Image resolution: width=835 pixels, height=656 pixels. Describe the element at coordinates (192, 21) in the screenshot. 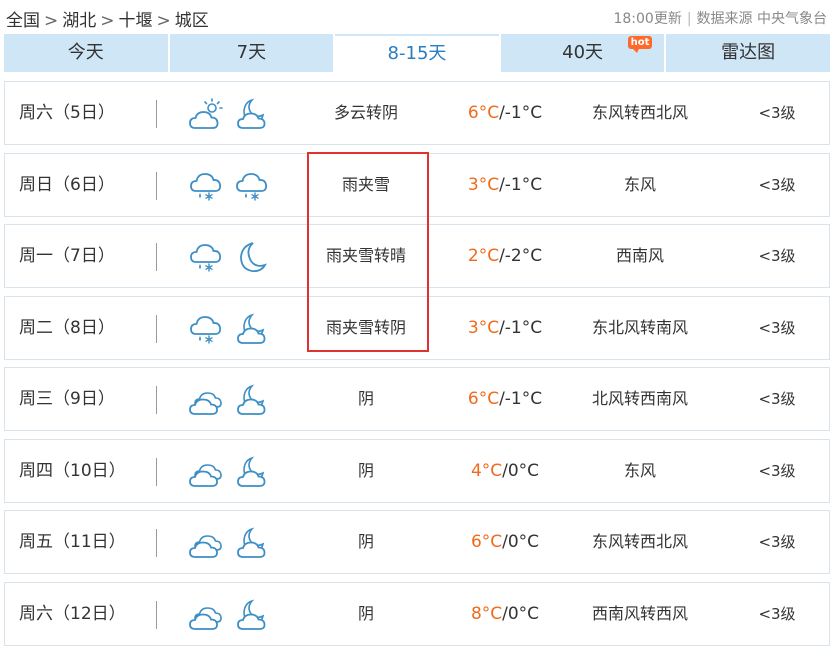

I see `breadcrumb-district: 城区` at that location.